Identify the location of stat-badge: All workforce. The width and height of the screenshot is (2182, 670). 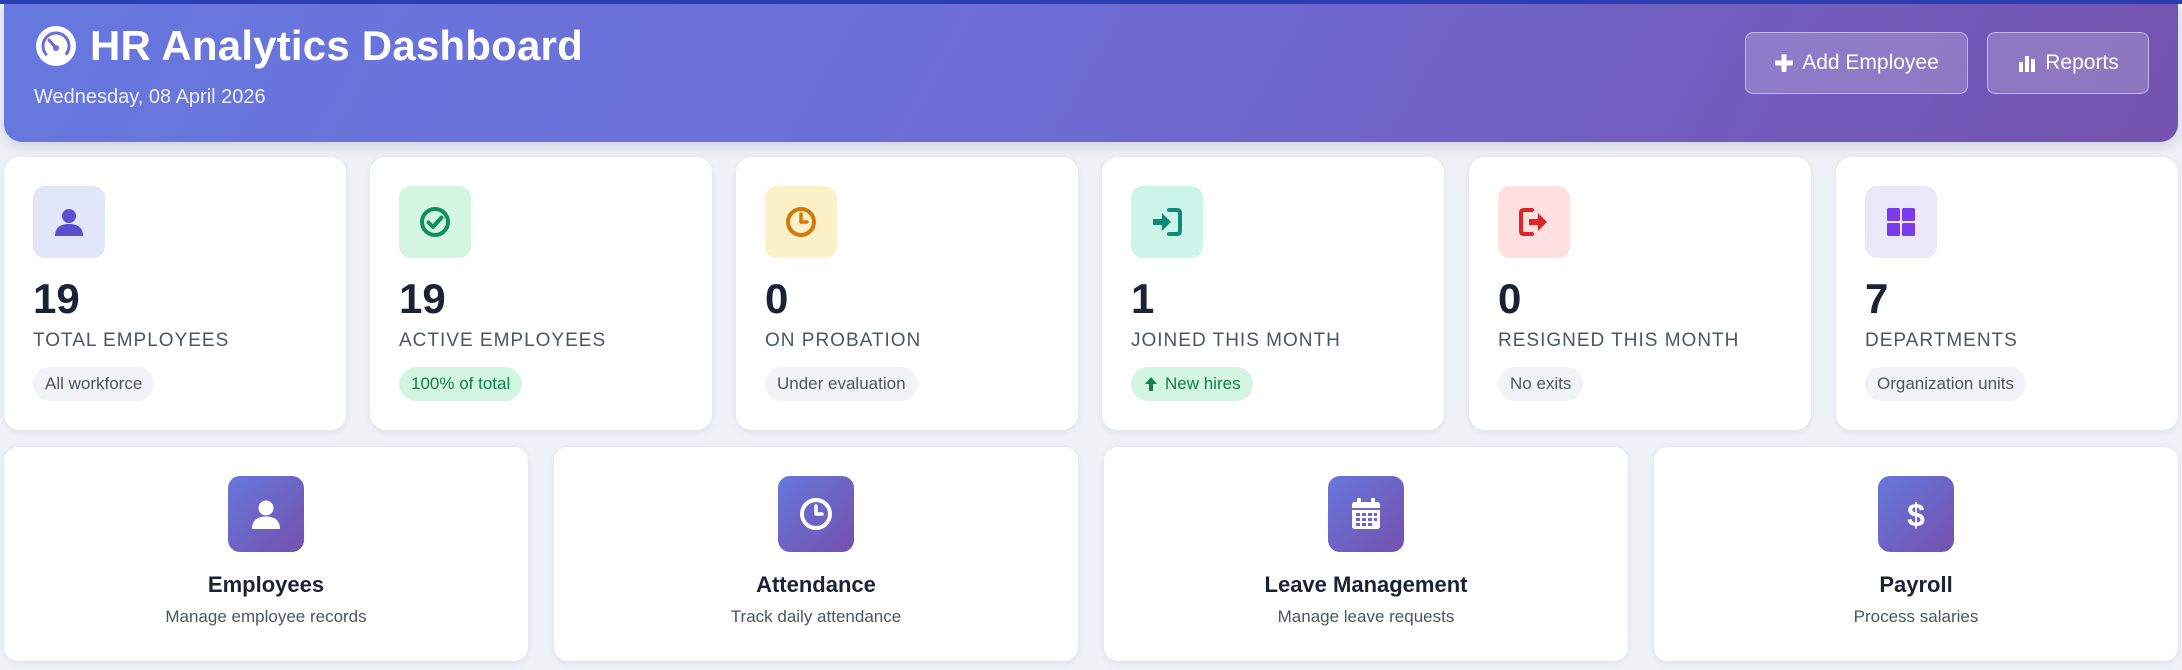
(94, 384).